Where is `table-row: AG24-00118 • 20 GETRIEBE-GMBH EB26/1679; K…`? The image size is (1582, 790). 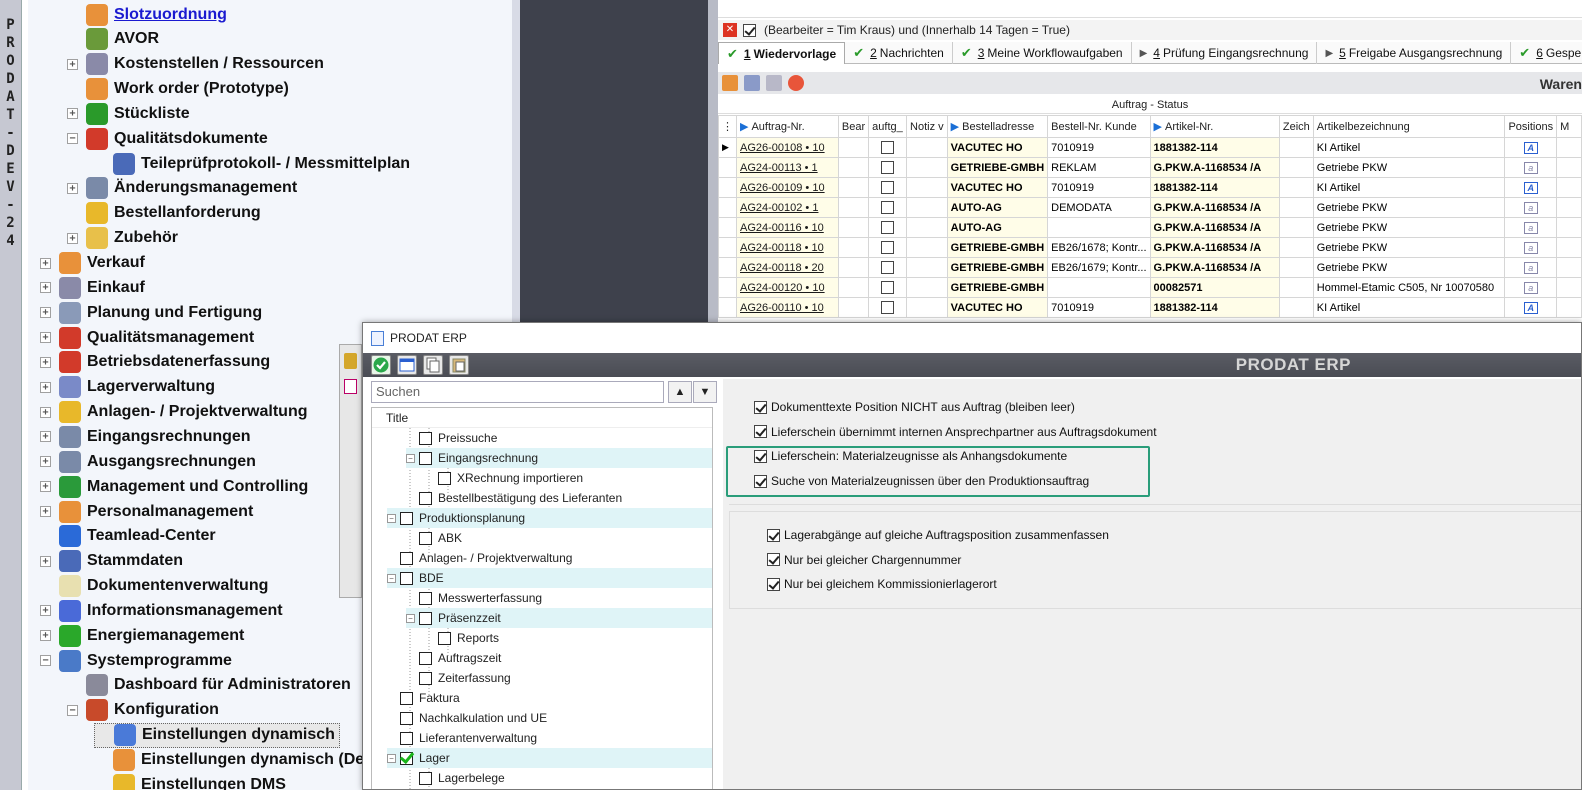 table-row: AG24-00118 • 20 GETRIEBE-GMBH EB26/1679; K… is located at coordinates (1150, 267).